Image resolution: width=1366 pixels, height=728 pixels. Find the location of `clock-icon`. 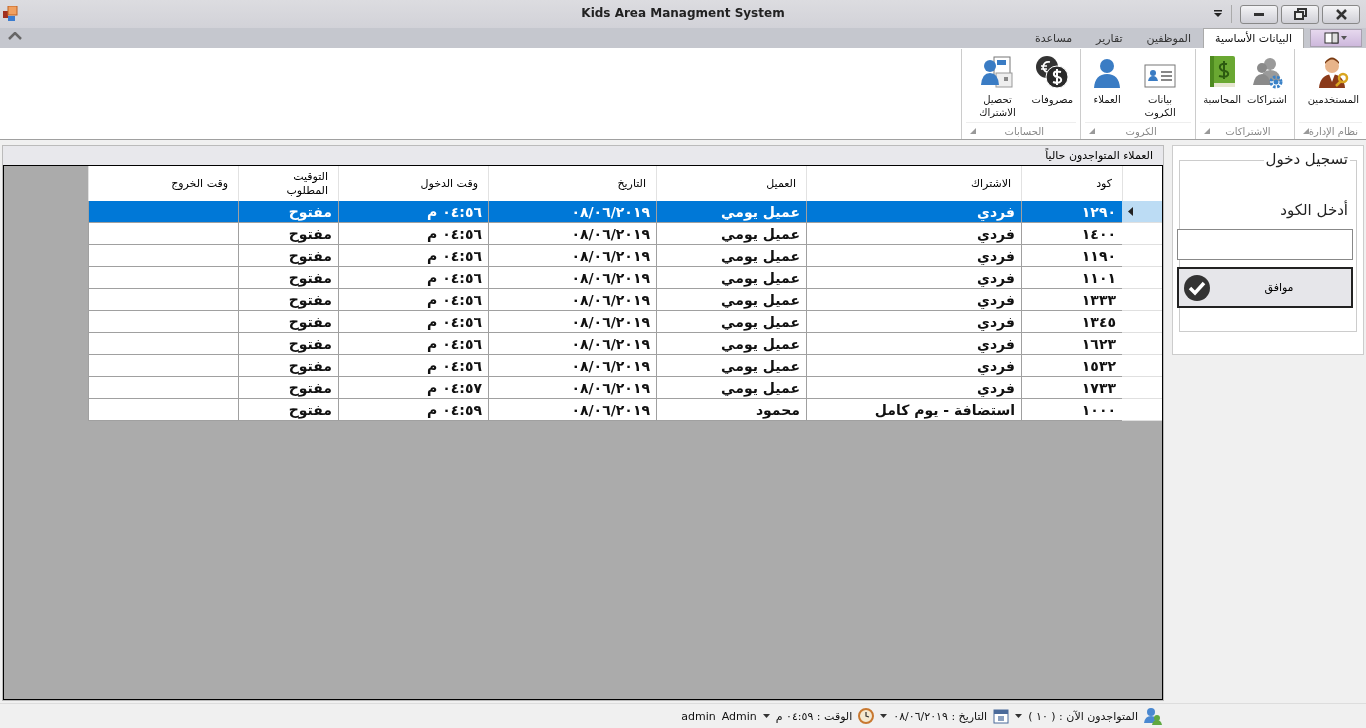

clock-icon is located at coordinates (866, 716).